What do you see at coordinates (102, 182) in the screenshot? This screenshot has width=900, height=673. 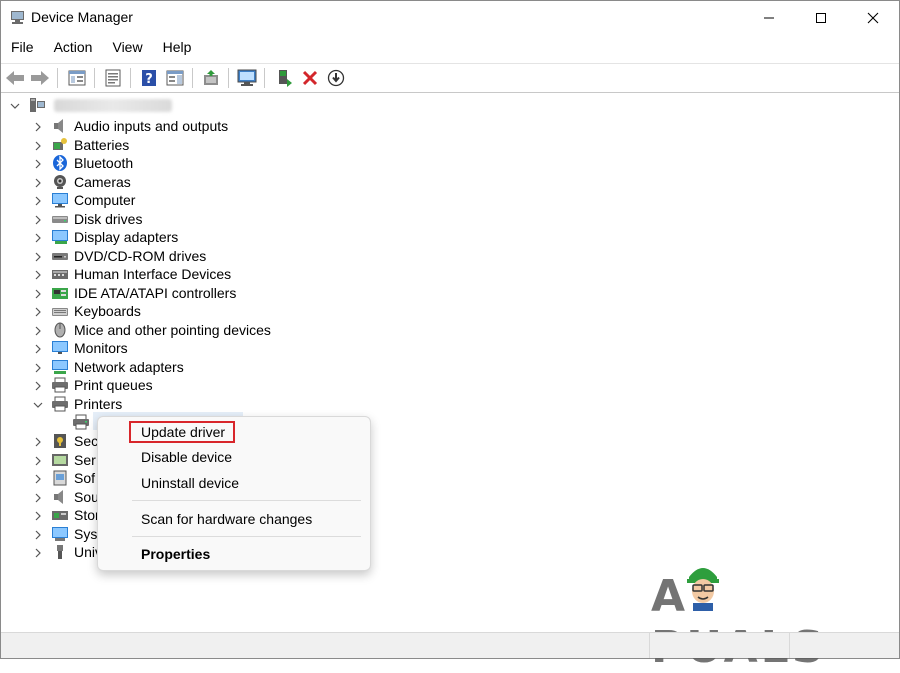 I see `tree-category-label: Cameras` at bounding box center [102, 182].